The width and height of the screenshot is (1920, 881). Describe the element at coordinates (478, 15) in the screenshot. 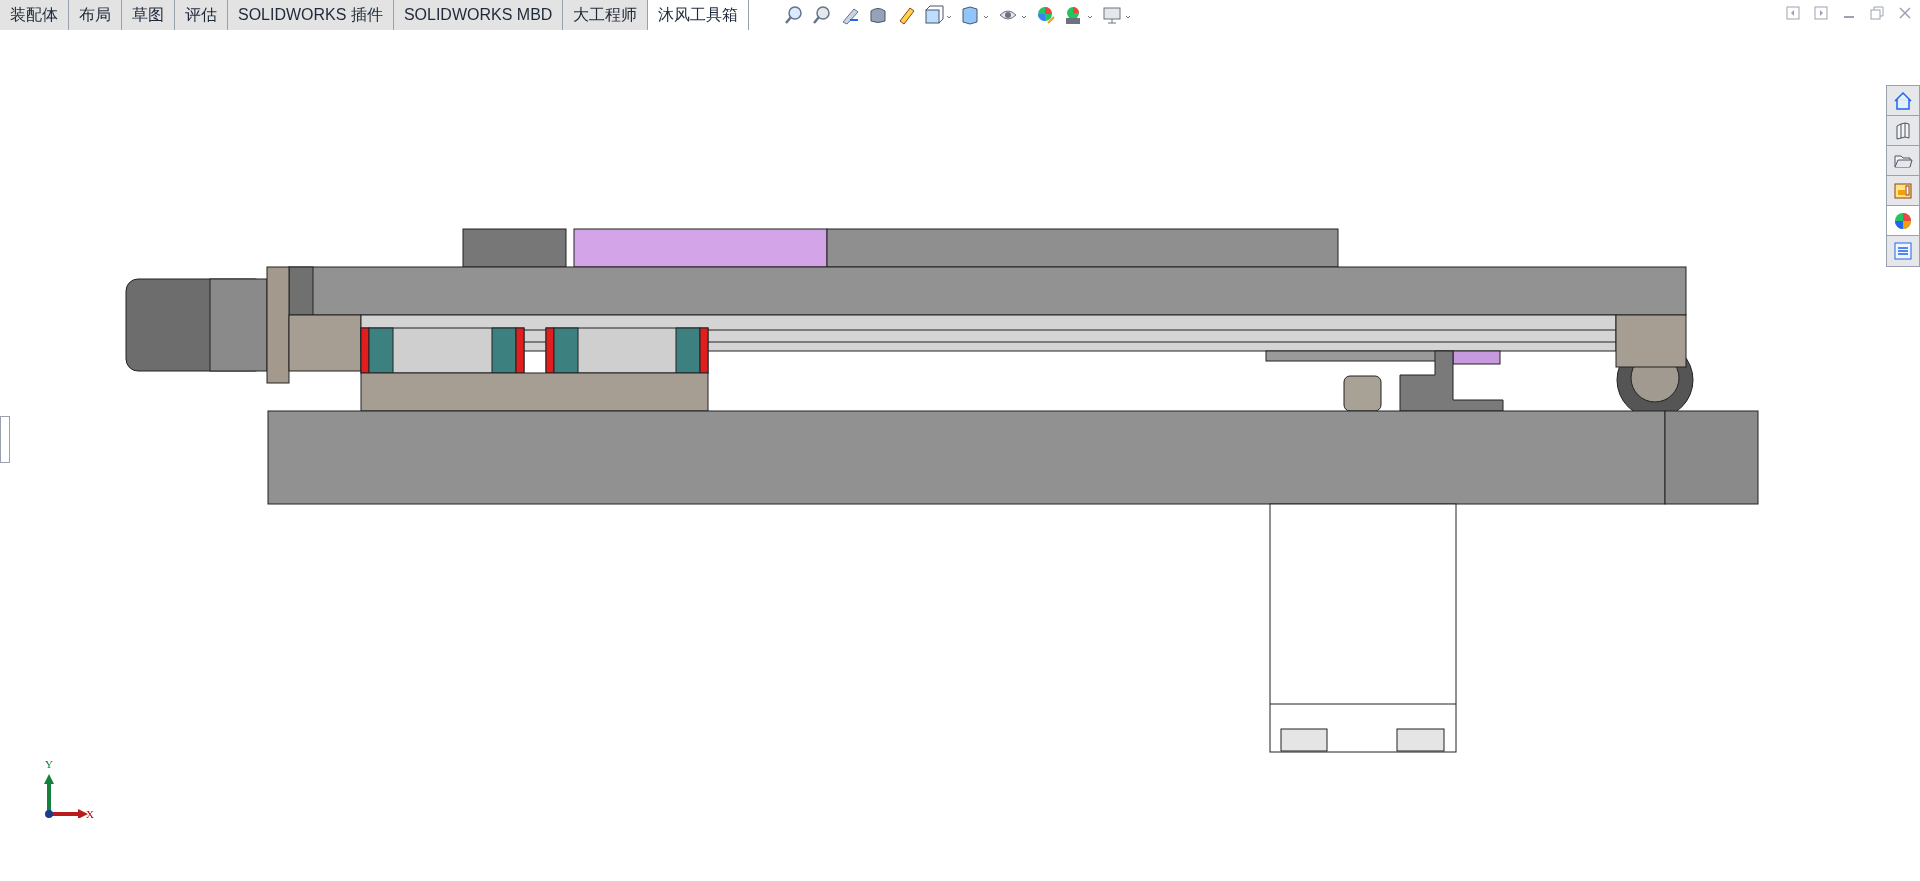

I see `ribbon-tab: SOLIDWORKS MBD` at that location.